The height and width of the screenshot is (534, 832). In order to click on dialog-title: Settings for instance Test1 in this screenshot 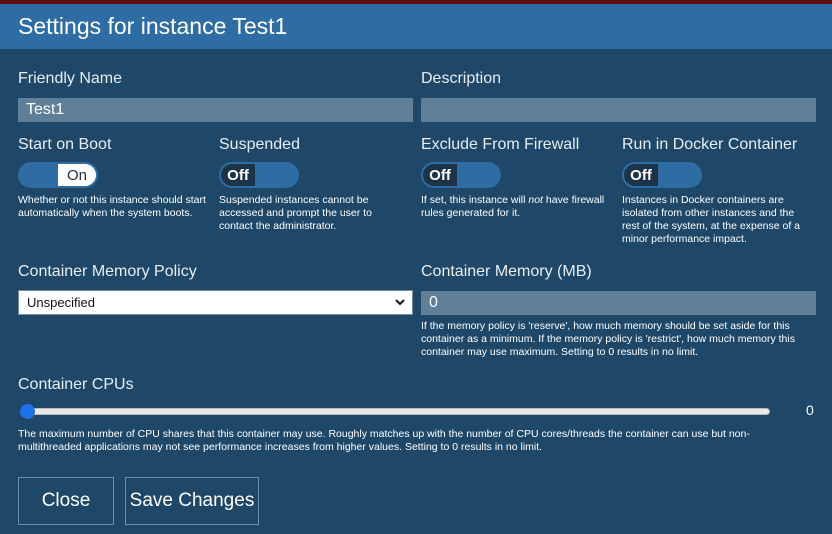, I will do `click(153, 26)`.